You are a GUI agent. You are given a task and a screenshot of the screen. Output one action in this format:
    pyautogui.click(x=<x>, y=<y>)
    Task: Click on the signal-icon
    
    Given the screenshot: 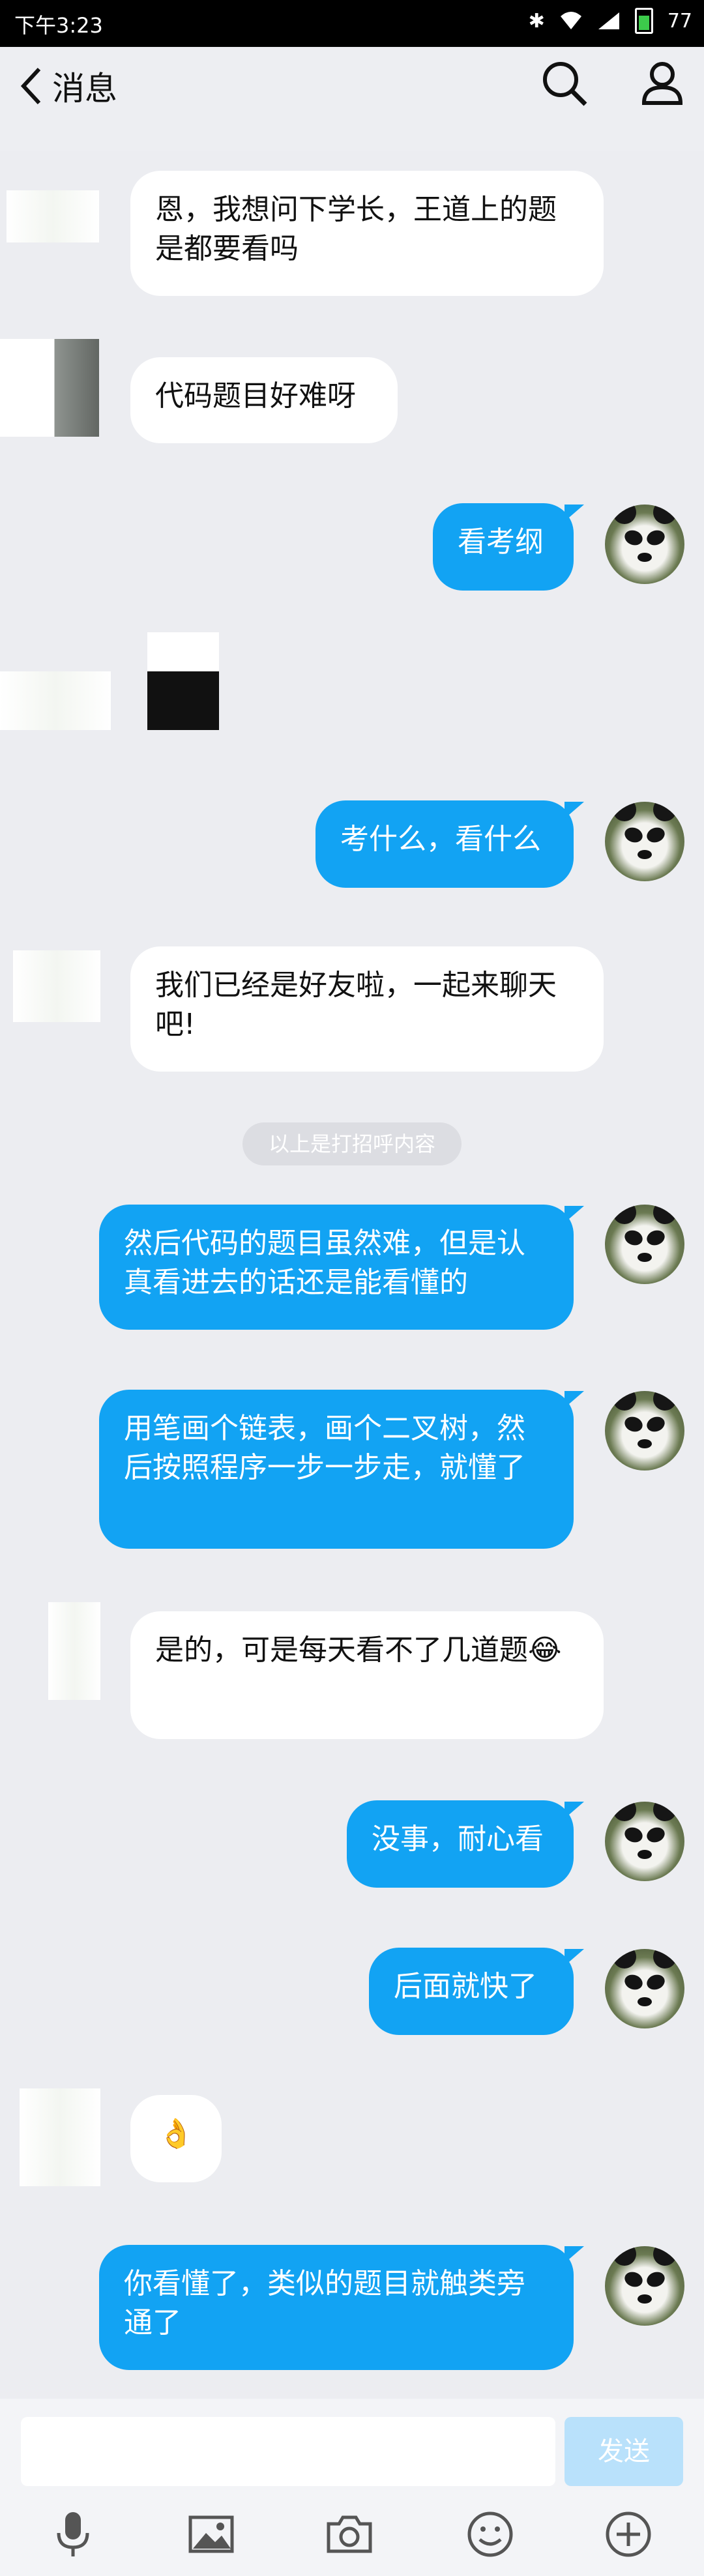 What is the action you would take?
    pyautogui.click(x=609, y=20)
    